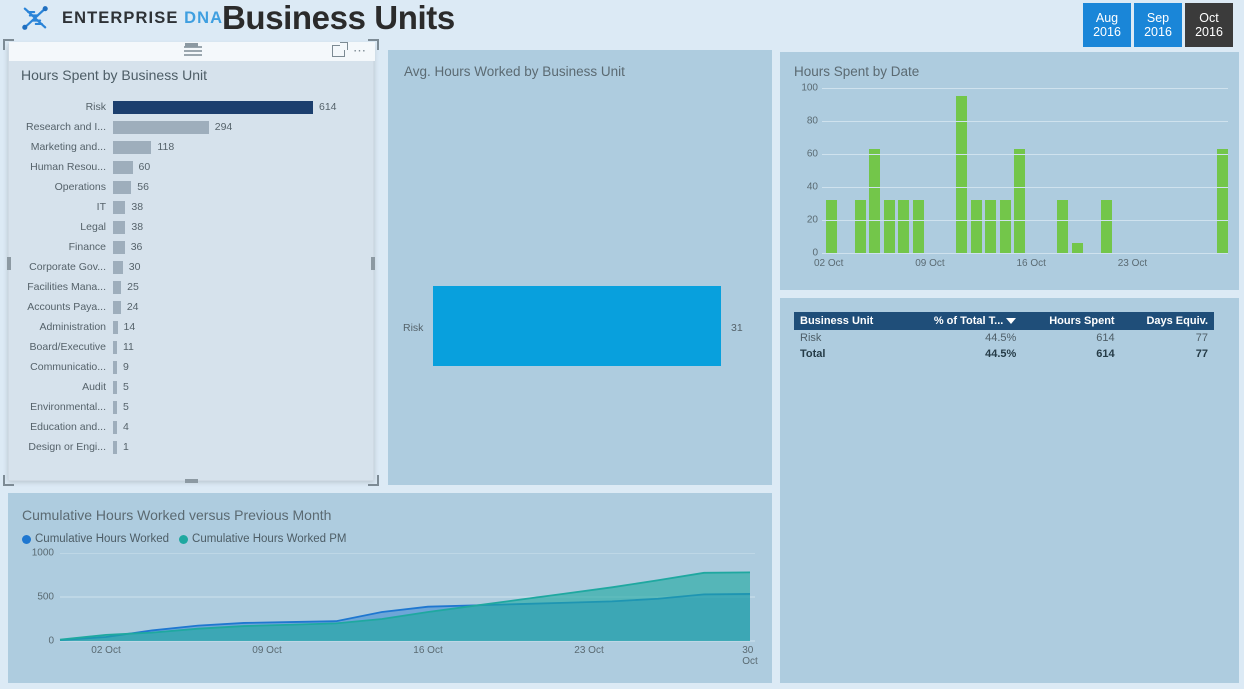  I want to click on legend-item: Cumulative Hours Worked PM, so click(262, 539).